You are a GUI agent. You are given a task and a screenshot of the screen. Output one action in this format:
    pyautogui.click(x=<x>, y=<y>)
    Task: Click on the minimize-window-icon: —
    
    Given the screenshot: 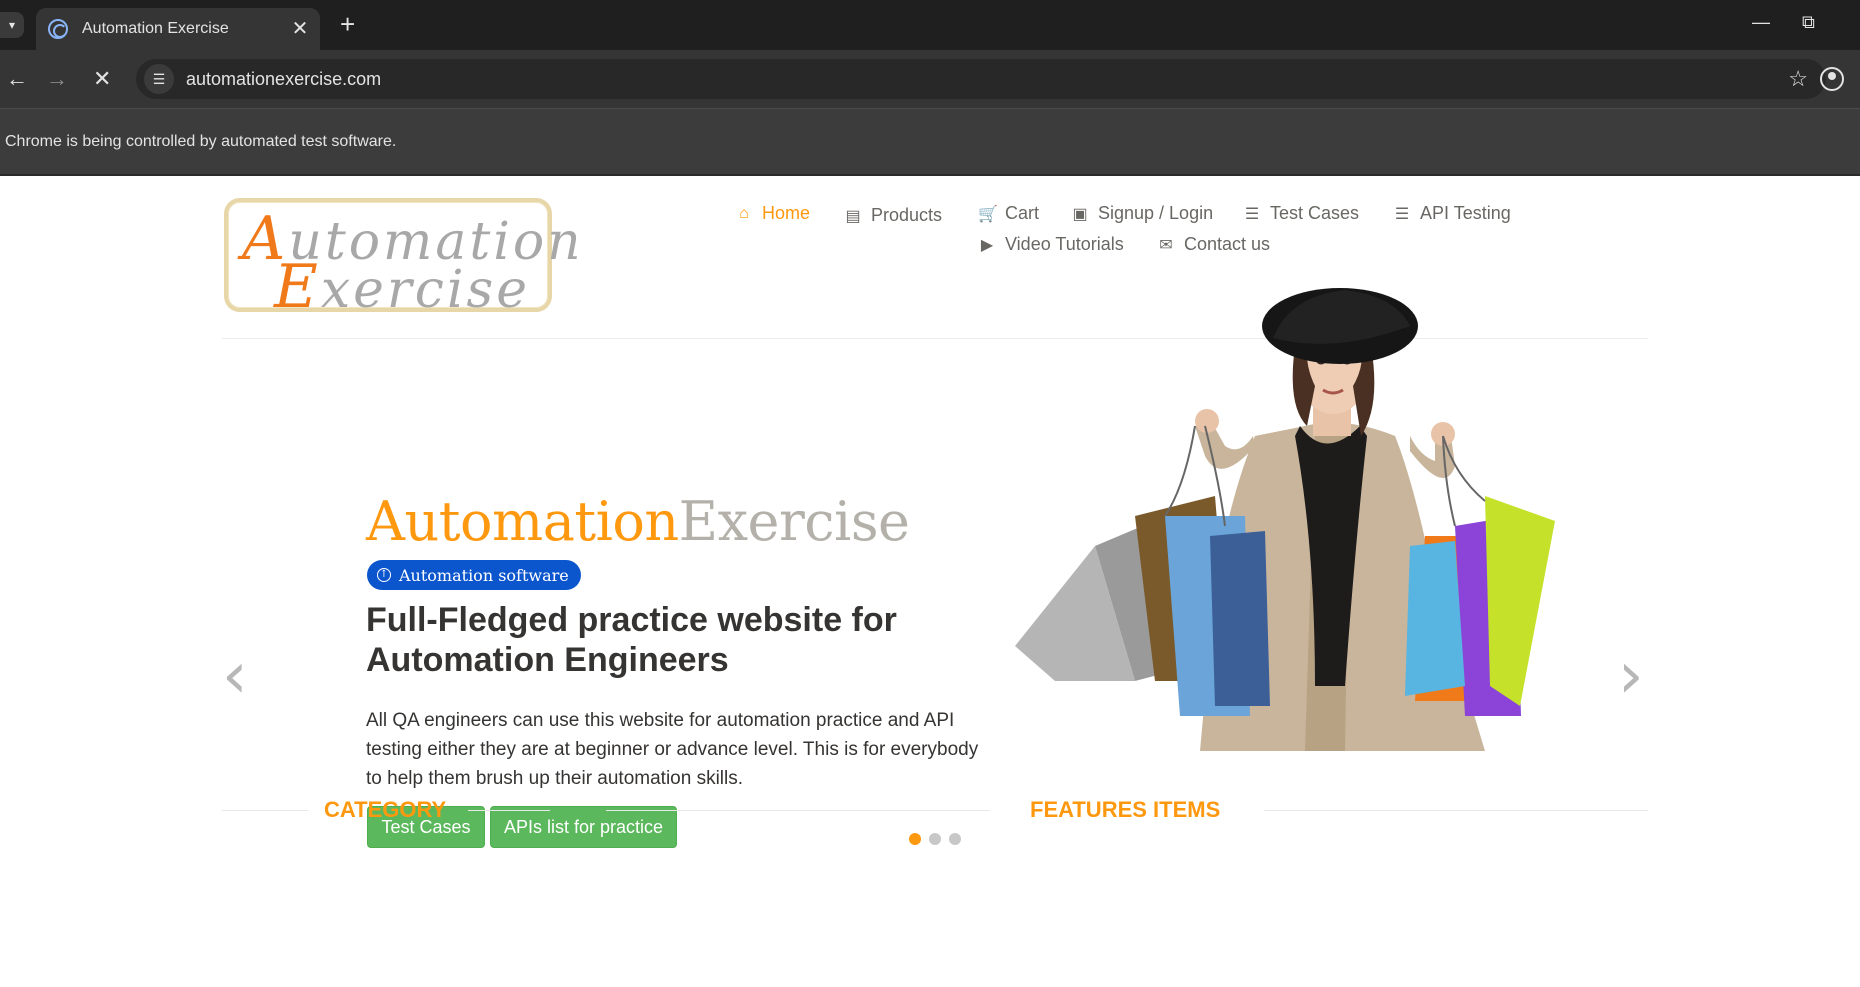 What is the action you would take?
    pyautogui.click(x=1761, y=22)
    